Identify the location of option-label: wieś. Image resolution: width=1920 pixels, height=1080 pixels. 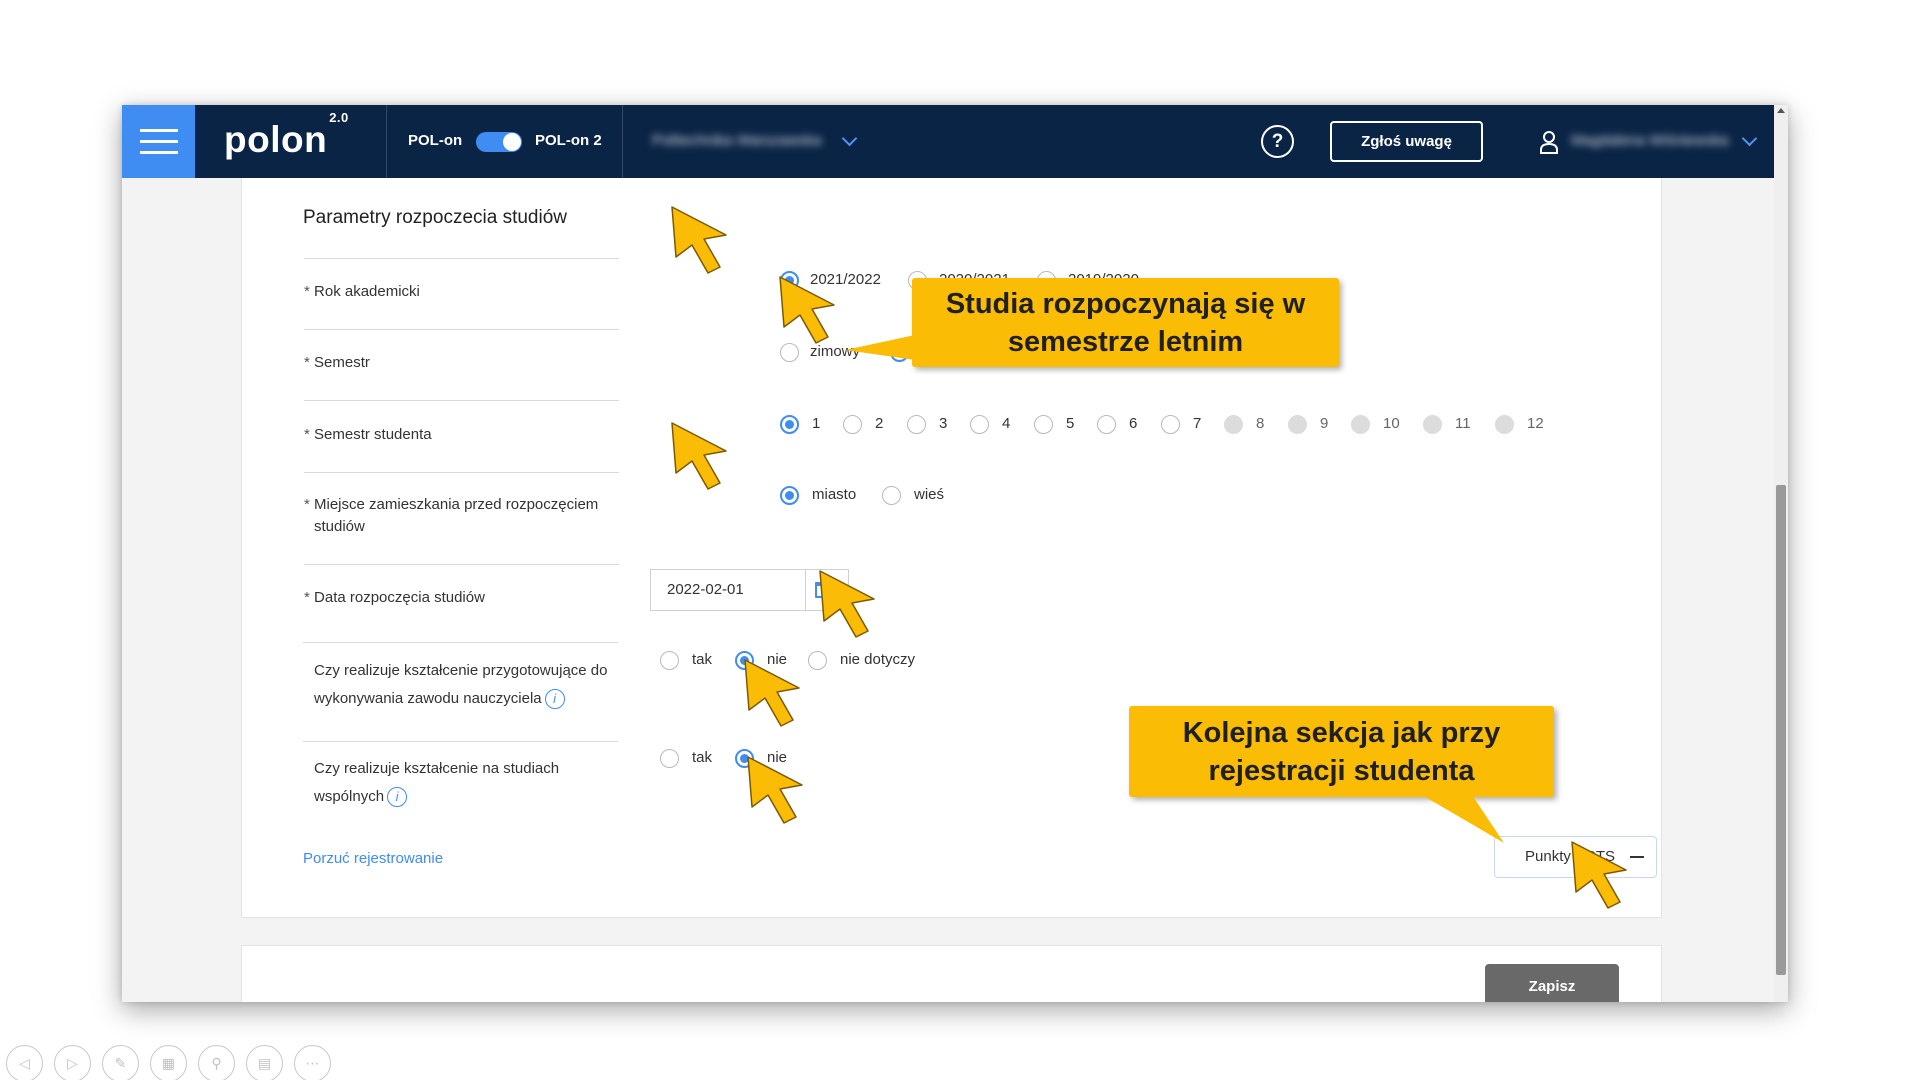
(929, 494).